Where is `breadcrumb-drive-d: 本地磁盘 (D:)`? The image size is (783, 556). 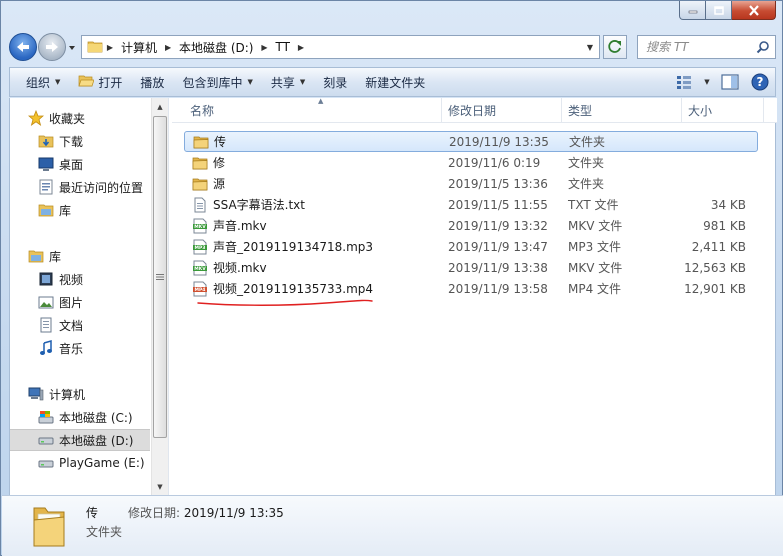 breadcrumb-drive-d: 本地磁盘 (D:) is located at coordinates (216, 47).